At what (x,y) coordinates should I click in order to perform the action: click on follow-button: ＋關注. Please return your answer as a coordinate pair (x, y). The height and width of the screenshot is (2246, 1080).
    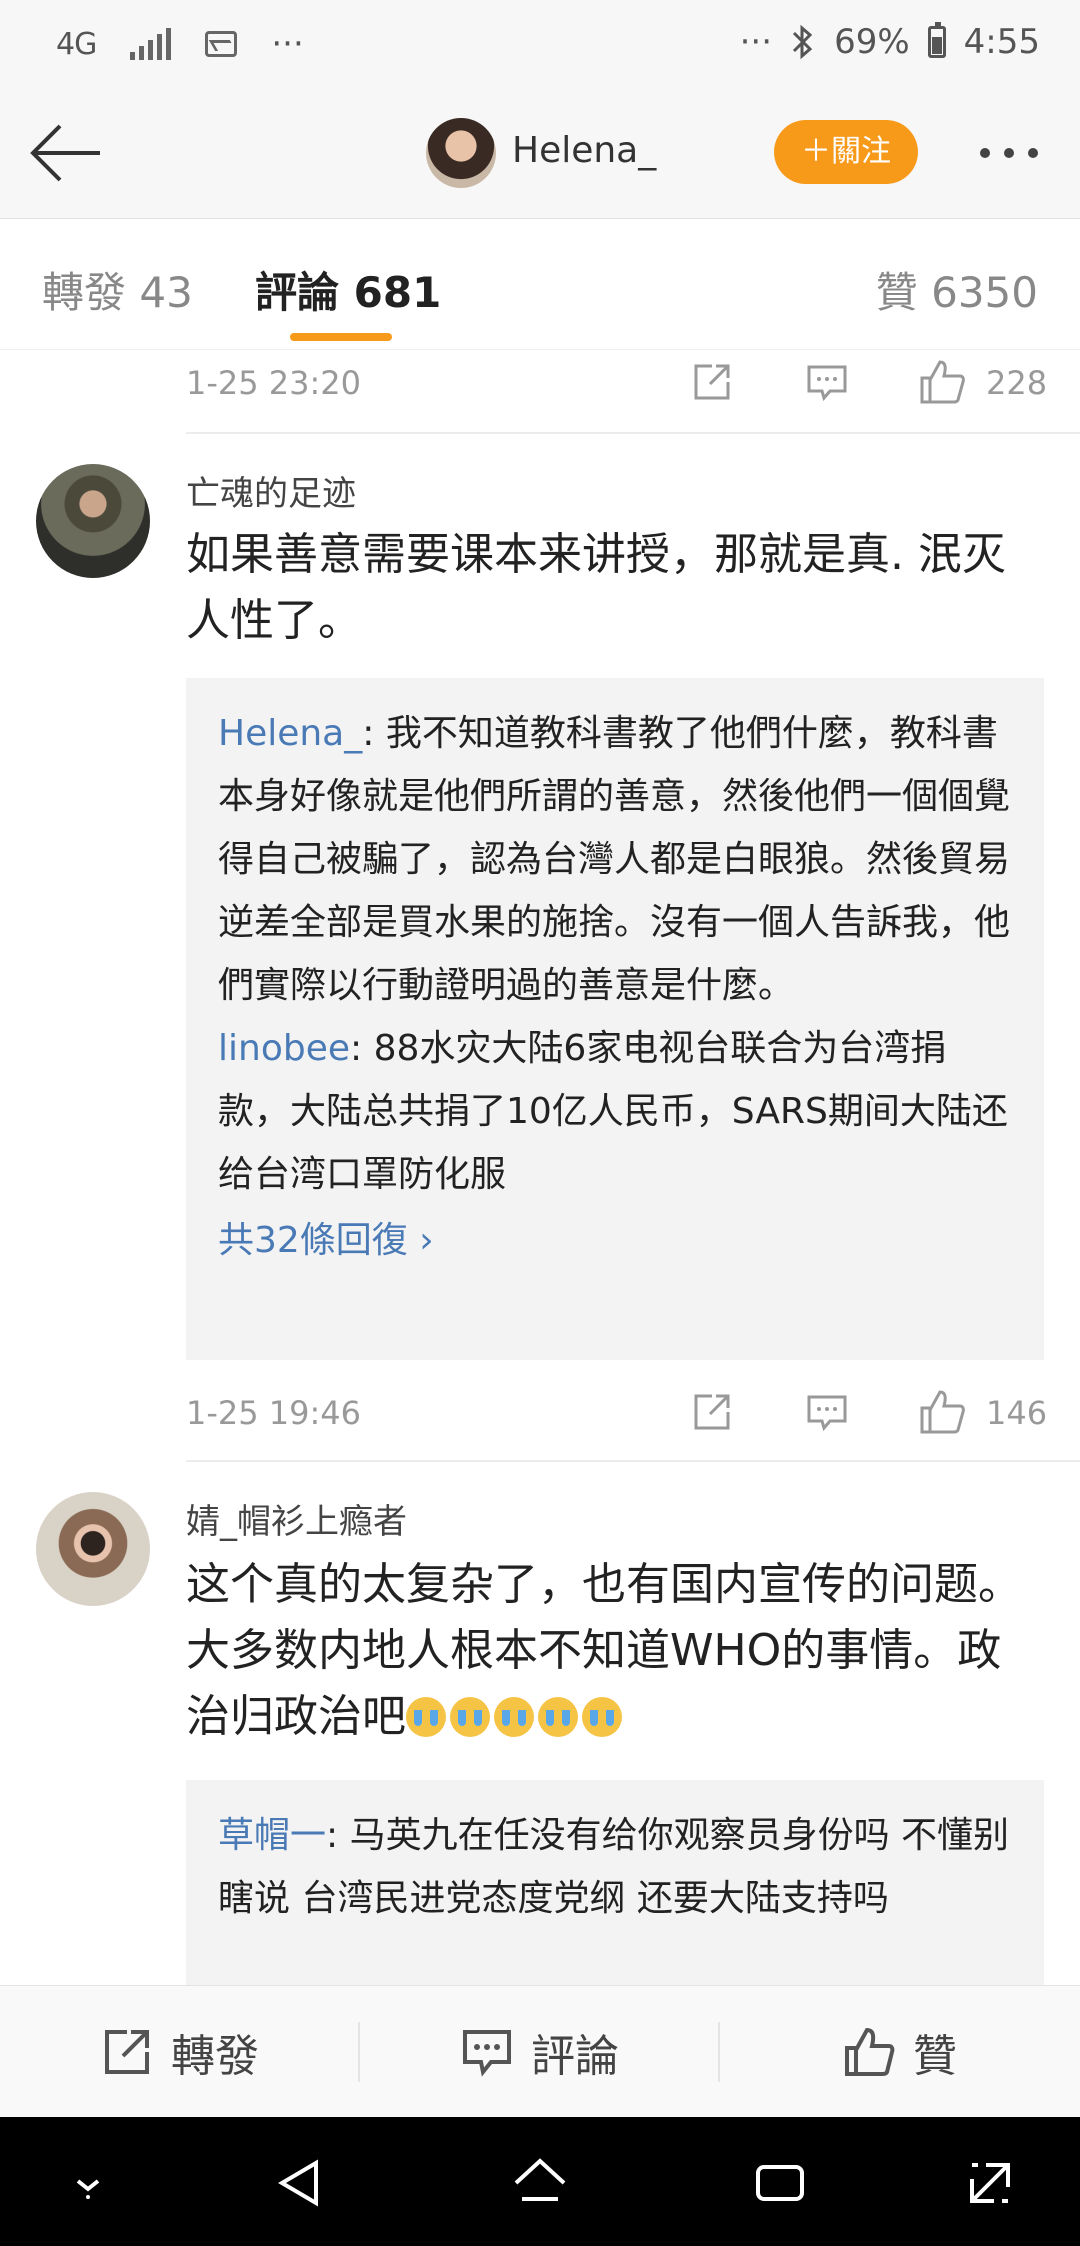
    Looking at the image, I should click on (846, 152).